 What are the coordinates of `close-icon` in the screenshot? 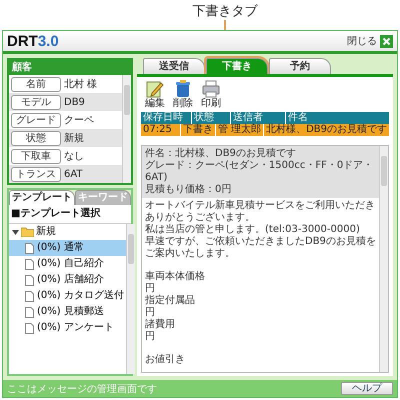 It's located at (386, 41).